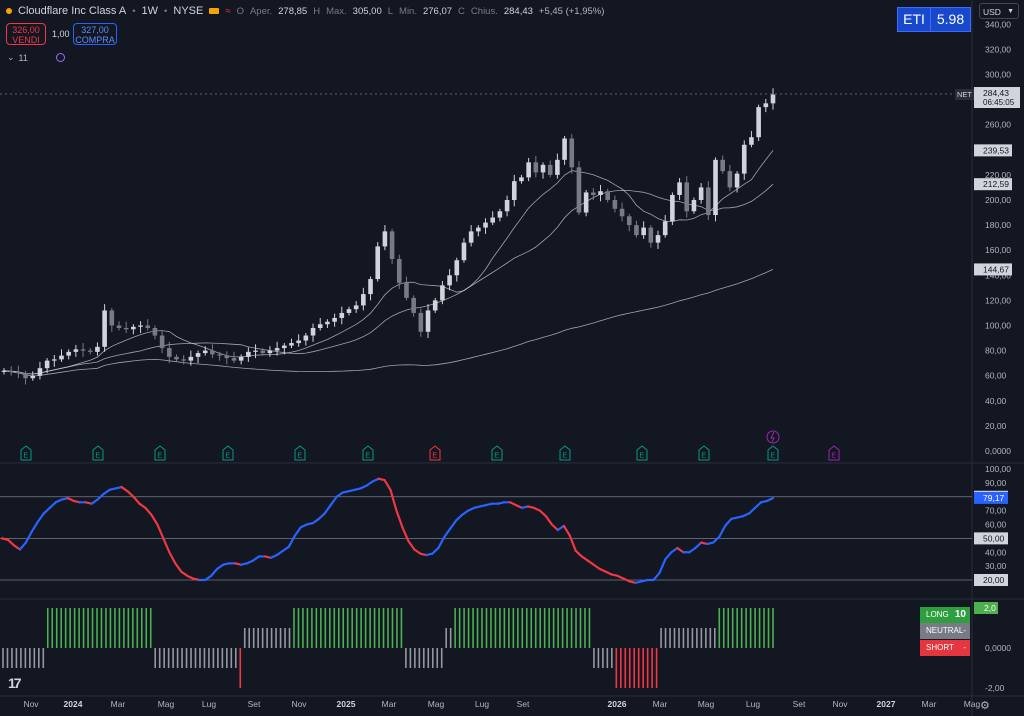 This screenshot has height=716, width=1024. I want to click on price-tick-label: 340,00, so click(998, 24).